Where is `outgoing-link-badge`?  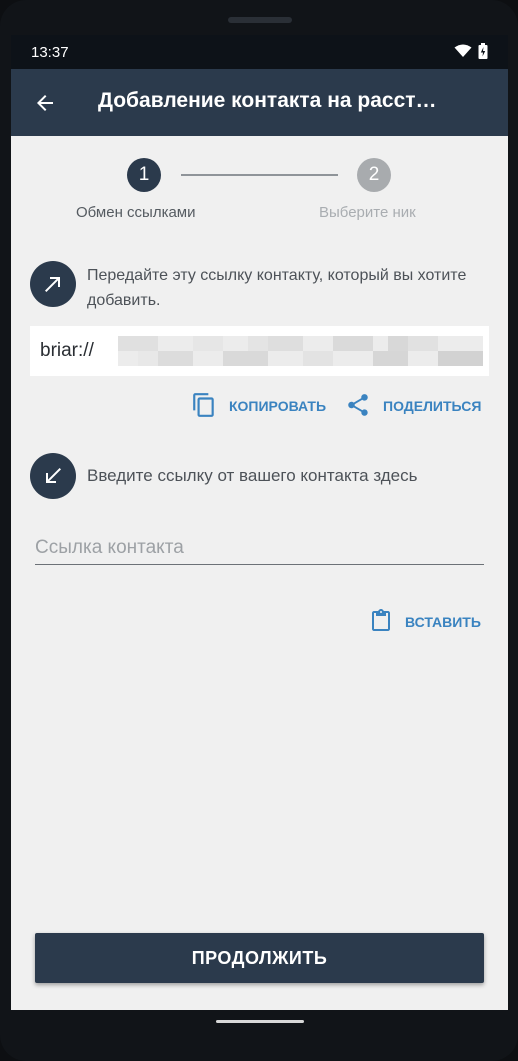
outgoing-link-badge is located at coordinates (53, 284).